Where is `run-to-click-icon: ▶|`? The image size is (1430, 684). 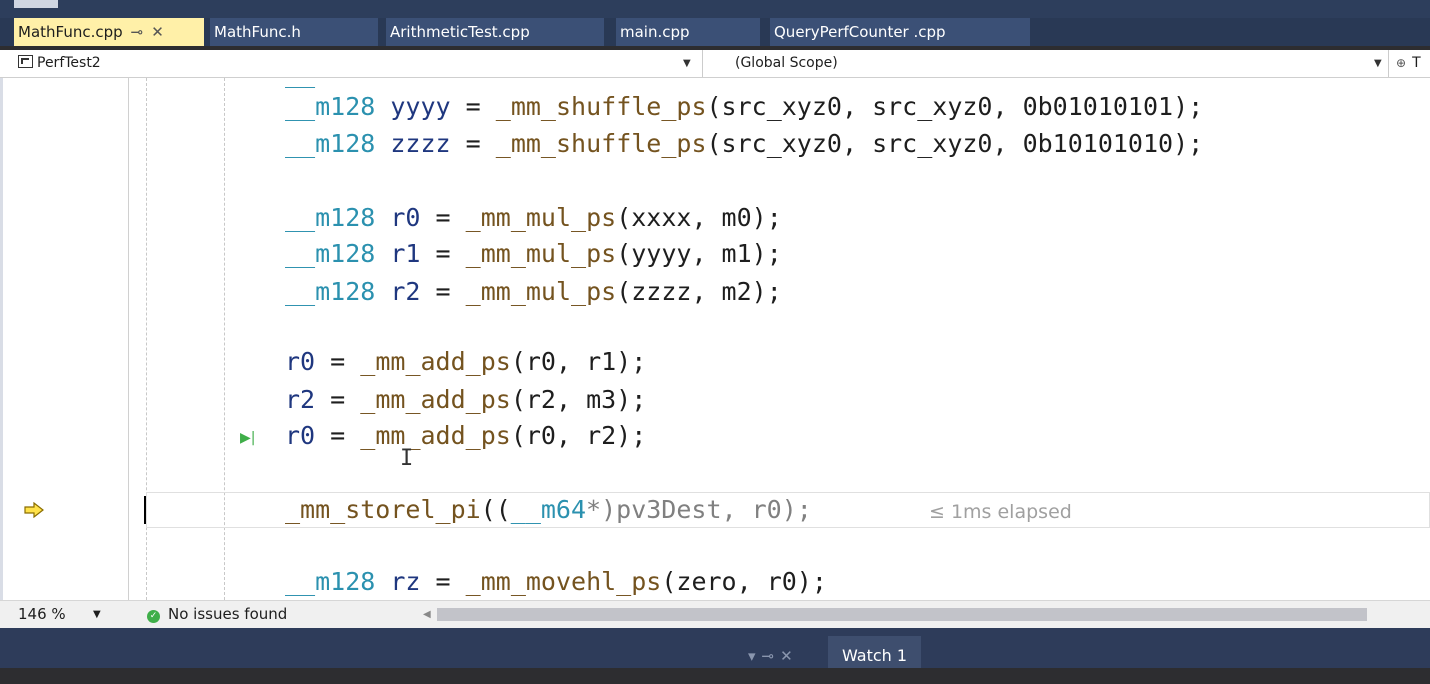 run-to-click-icon: ▶| is located at coordinates (247, 438).